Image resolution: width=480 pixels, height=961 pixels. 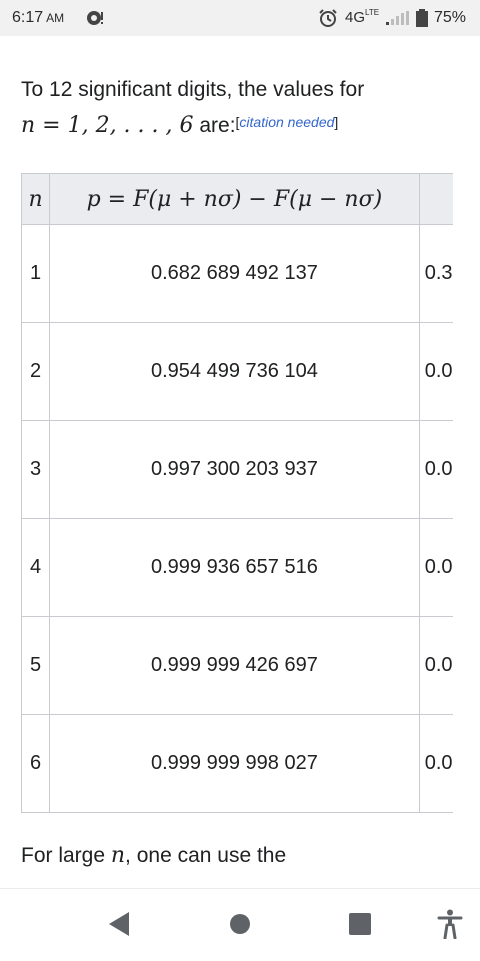 I want to click on cell-n: 2, so click(x=36, y=371).